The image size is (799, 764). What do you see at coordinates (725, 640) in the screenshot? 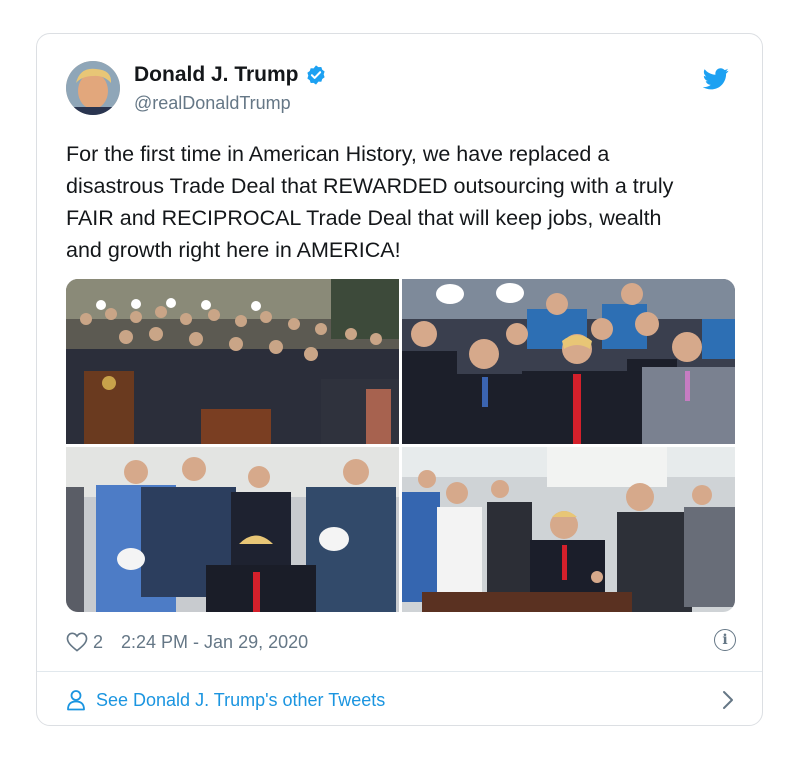
I see `info-icon: i` at bounding box center [725, 640].